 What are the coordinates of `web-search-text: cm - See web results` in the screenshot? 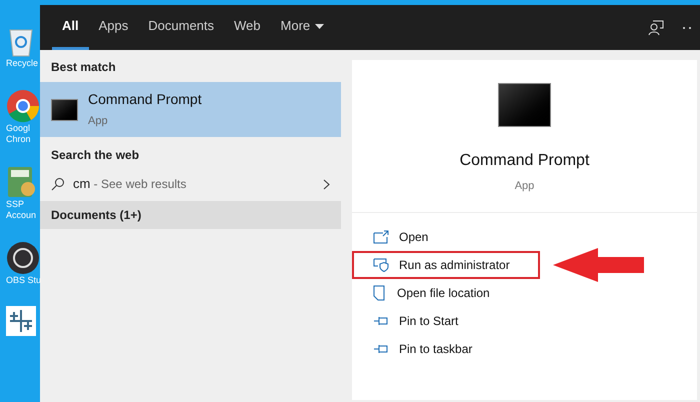 It's located at (130, 184).